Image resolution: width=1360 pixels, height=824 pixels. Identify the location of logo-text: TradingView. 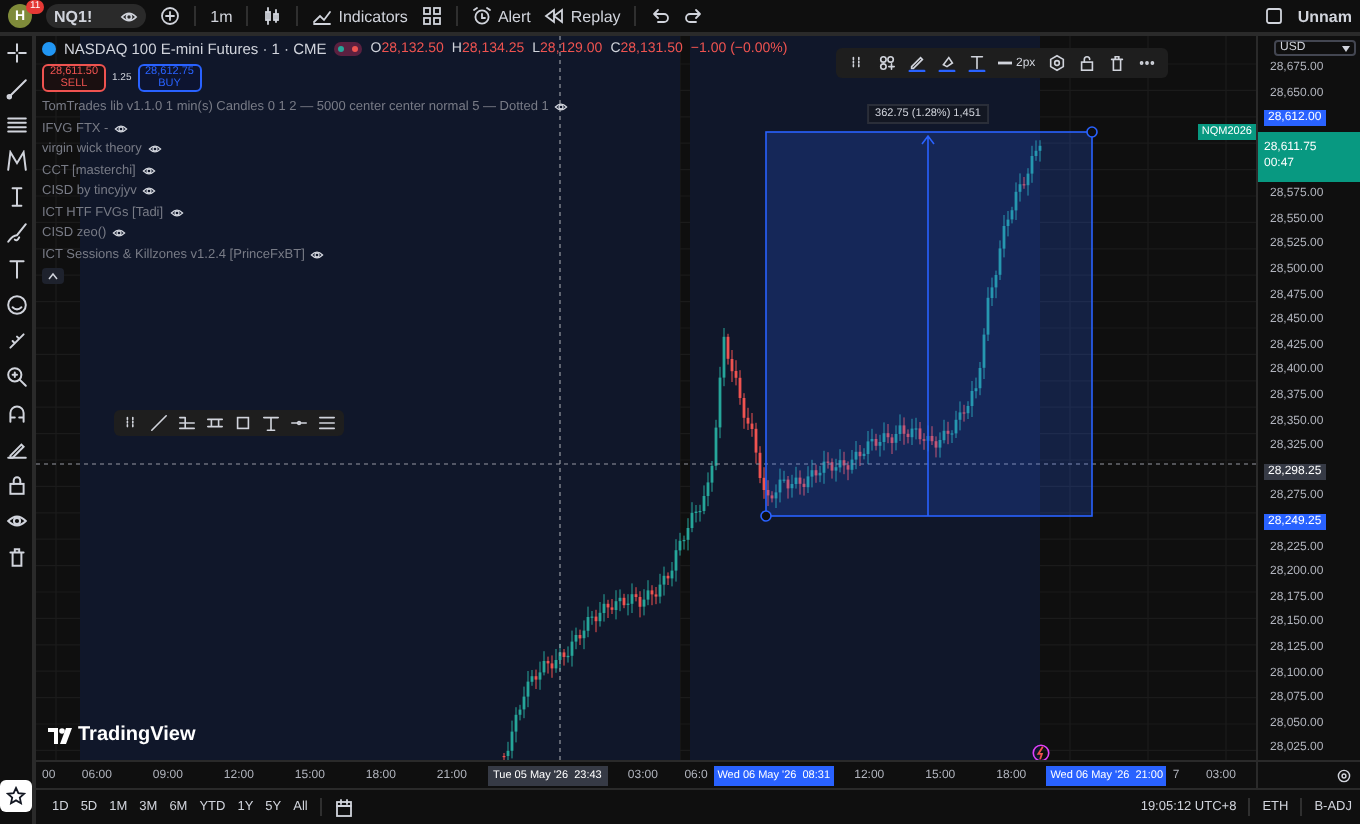
(137, 735).